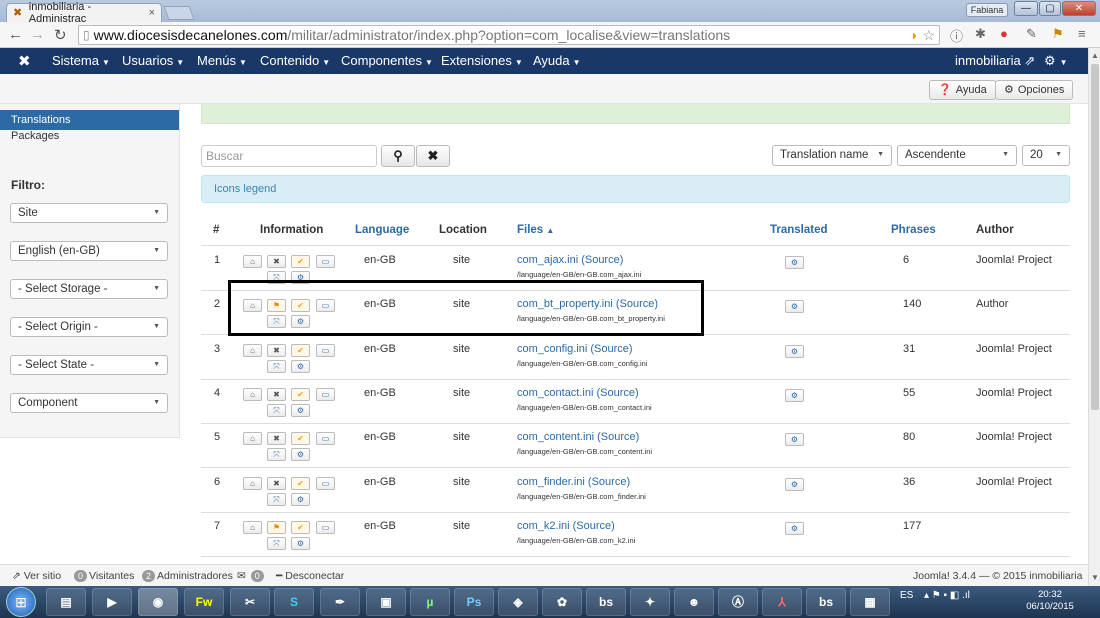  What do you see at coordinates (15, 34) in the screenshot?
I see `back-icon: ←` at bounding box center [15, 34].